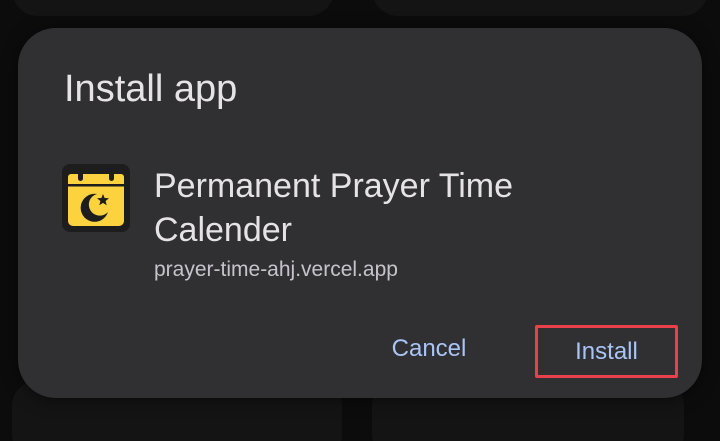  What do you see at coordinates (606, 351) in the screenshot?
I see `install-button: Install` at bounding box center [606, 351].